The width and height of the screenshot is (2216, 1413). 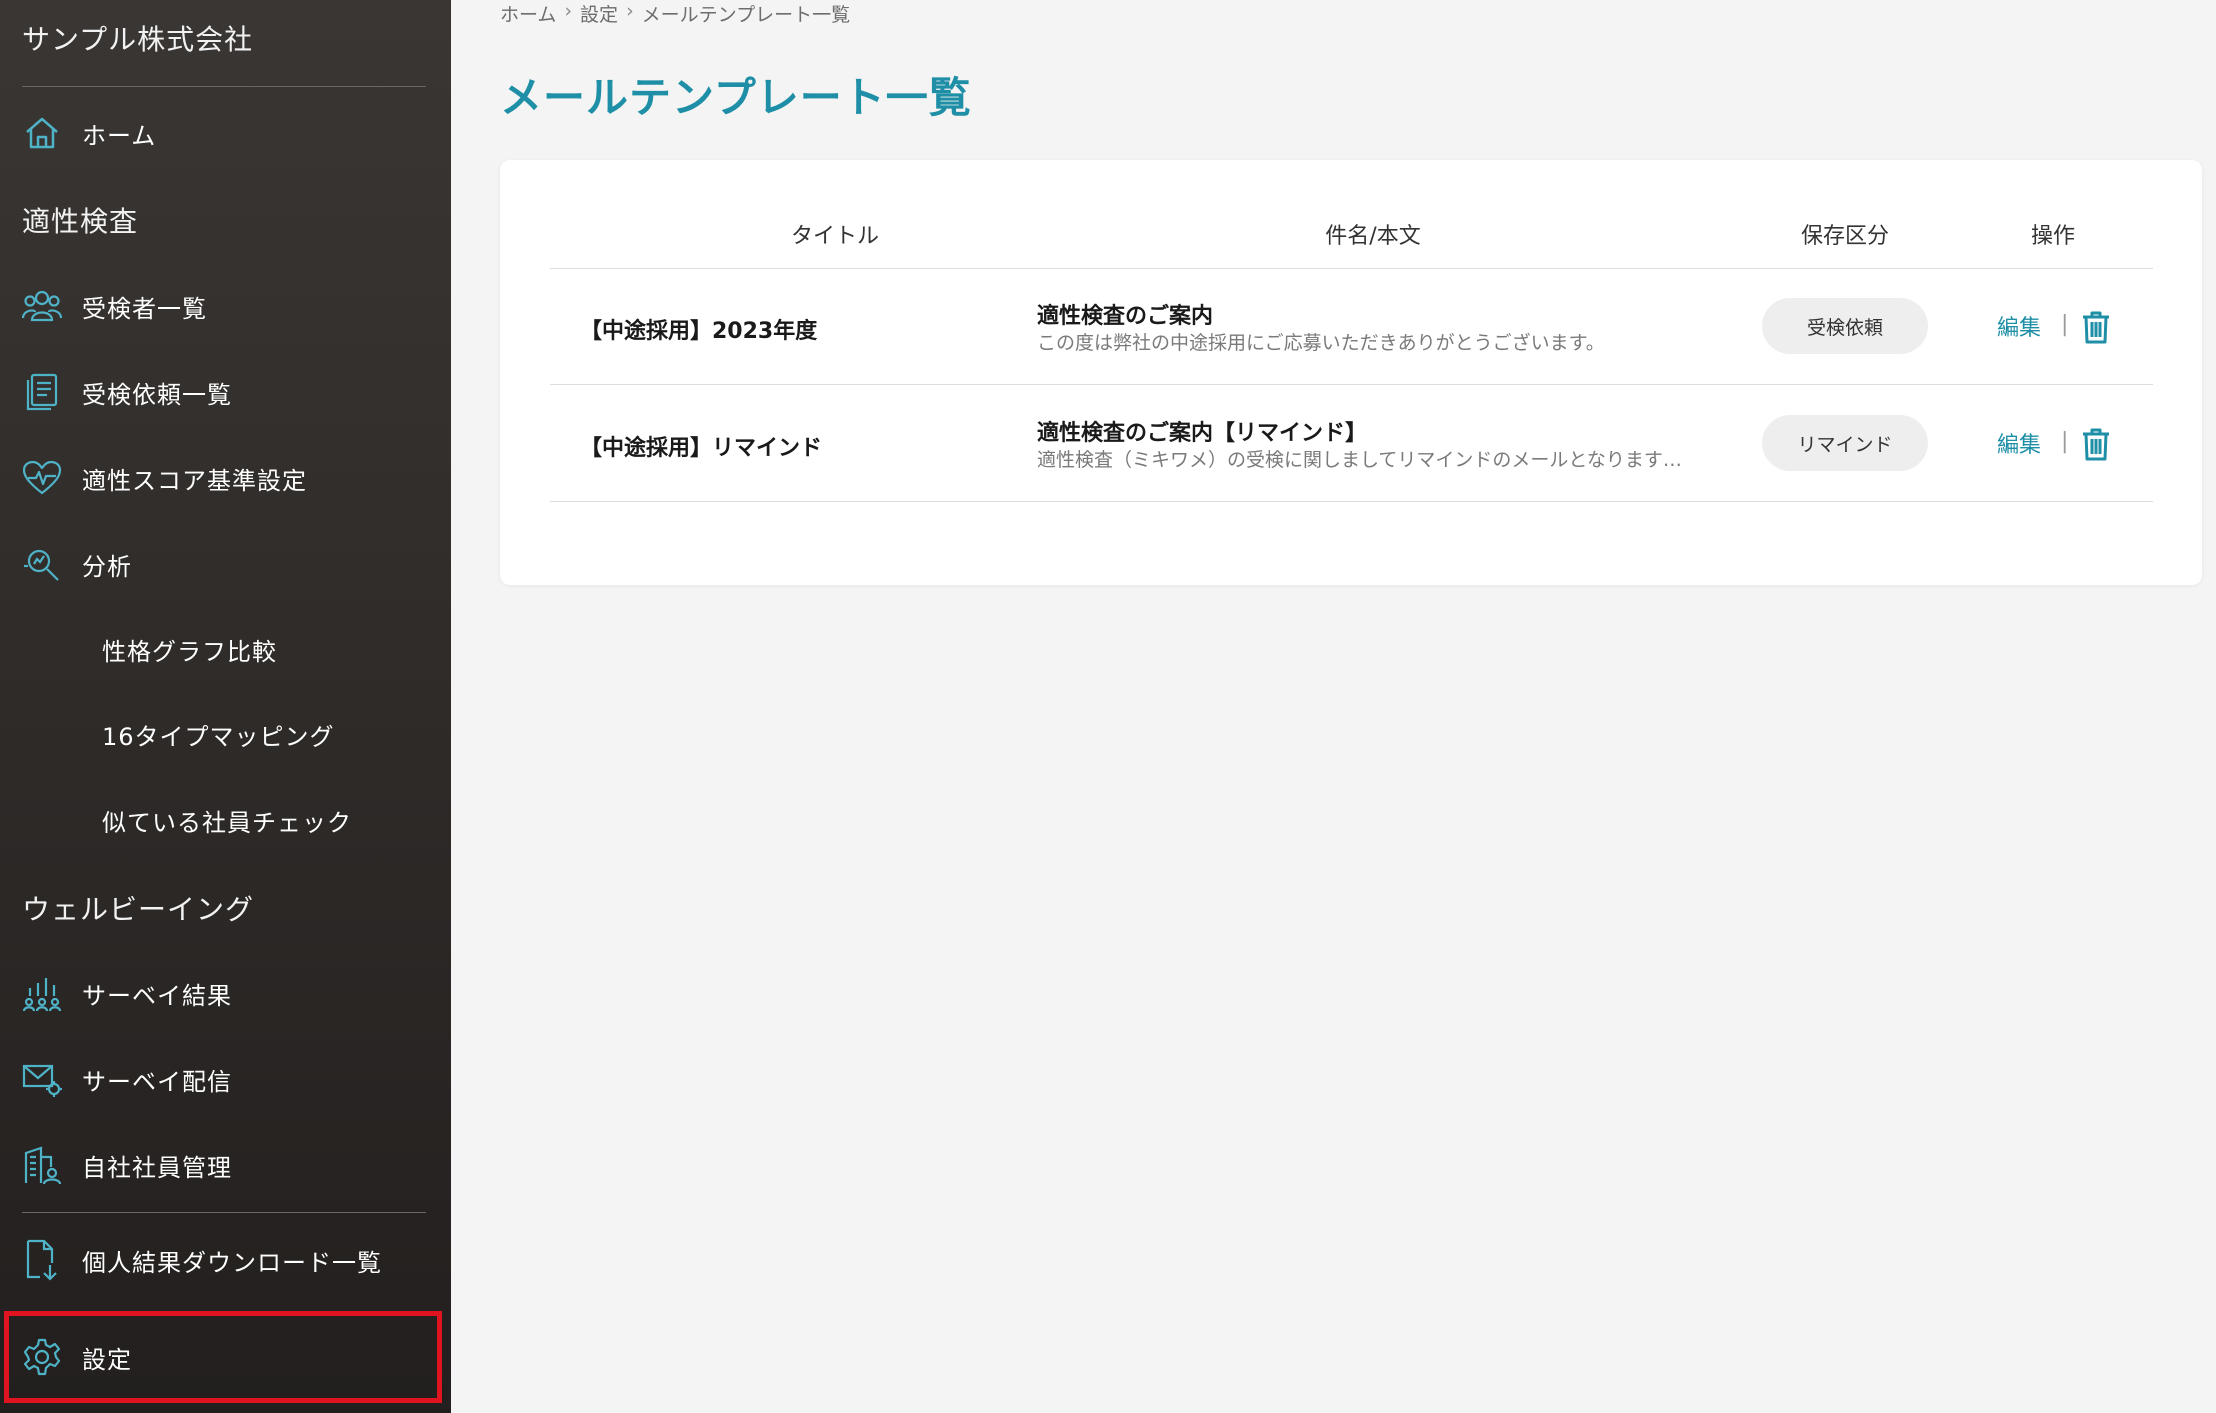 I want to click on breadcrumb-settings: 設定, so click(x=599, y=13).